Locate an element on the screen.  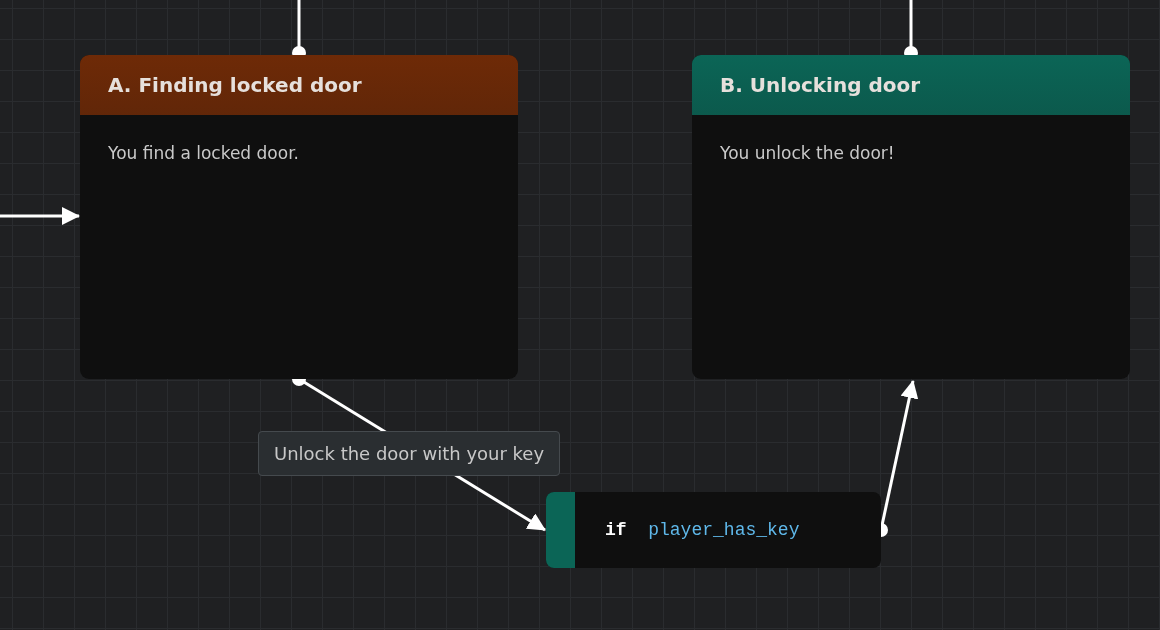
passage-title: B. Unlocking door is located at coordinates (820, 85).